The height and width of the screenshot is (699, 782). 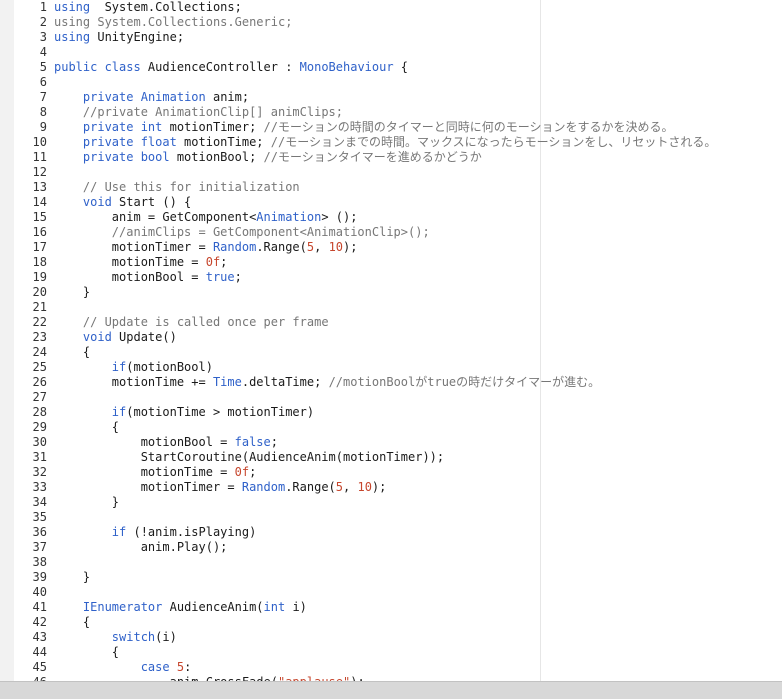 I want to click on line-number: 33, so click(x=39, y=487).